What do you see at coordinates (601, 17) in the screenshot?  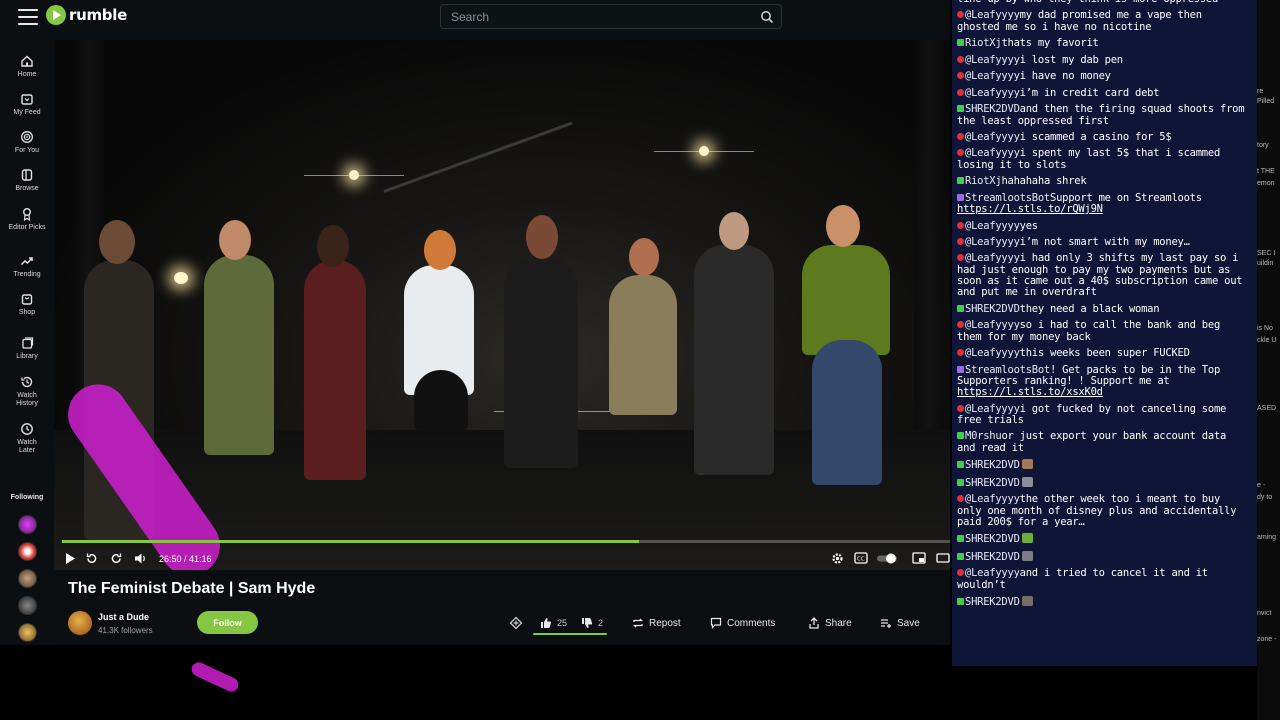 I see `search-input` at bounding box center [601, 17].